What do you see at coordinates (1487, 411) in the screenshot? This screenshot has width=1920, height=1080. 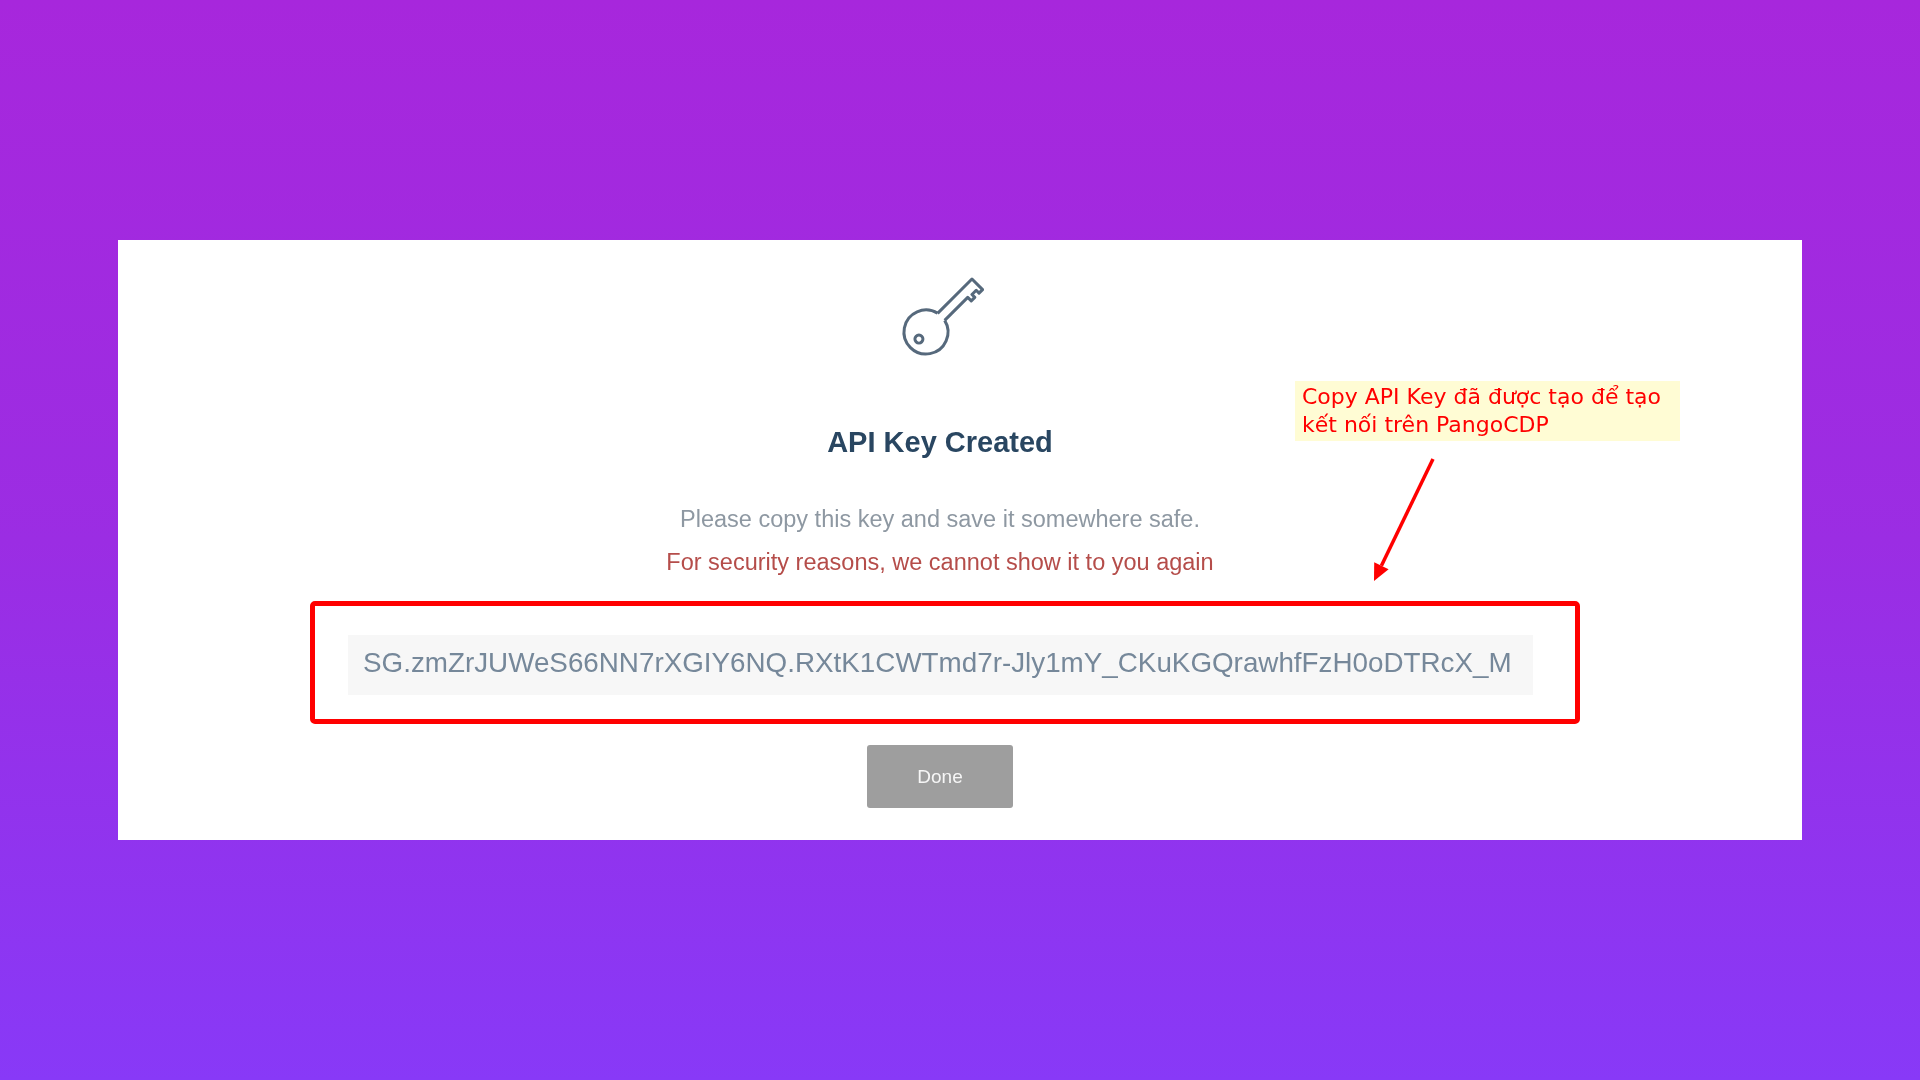 I see `annotation-note: Copy API Key đã được tạo để tạo kết nối trên PangoCDP` at bounding box center [1487, 411].